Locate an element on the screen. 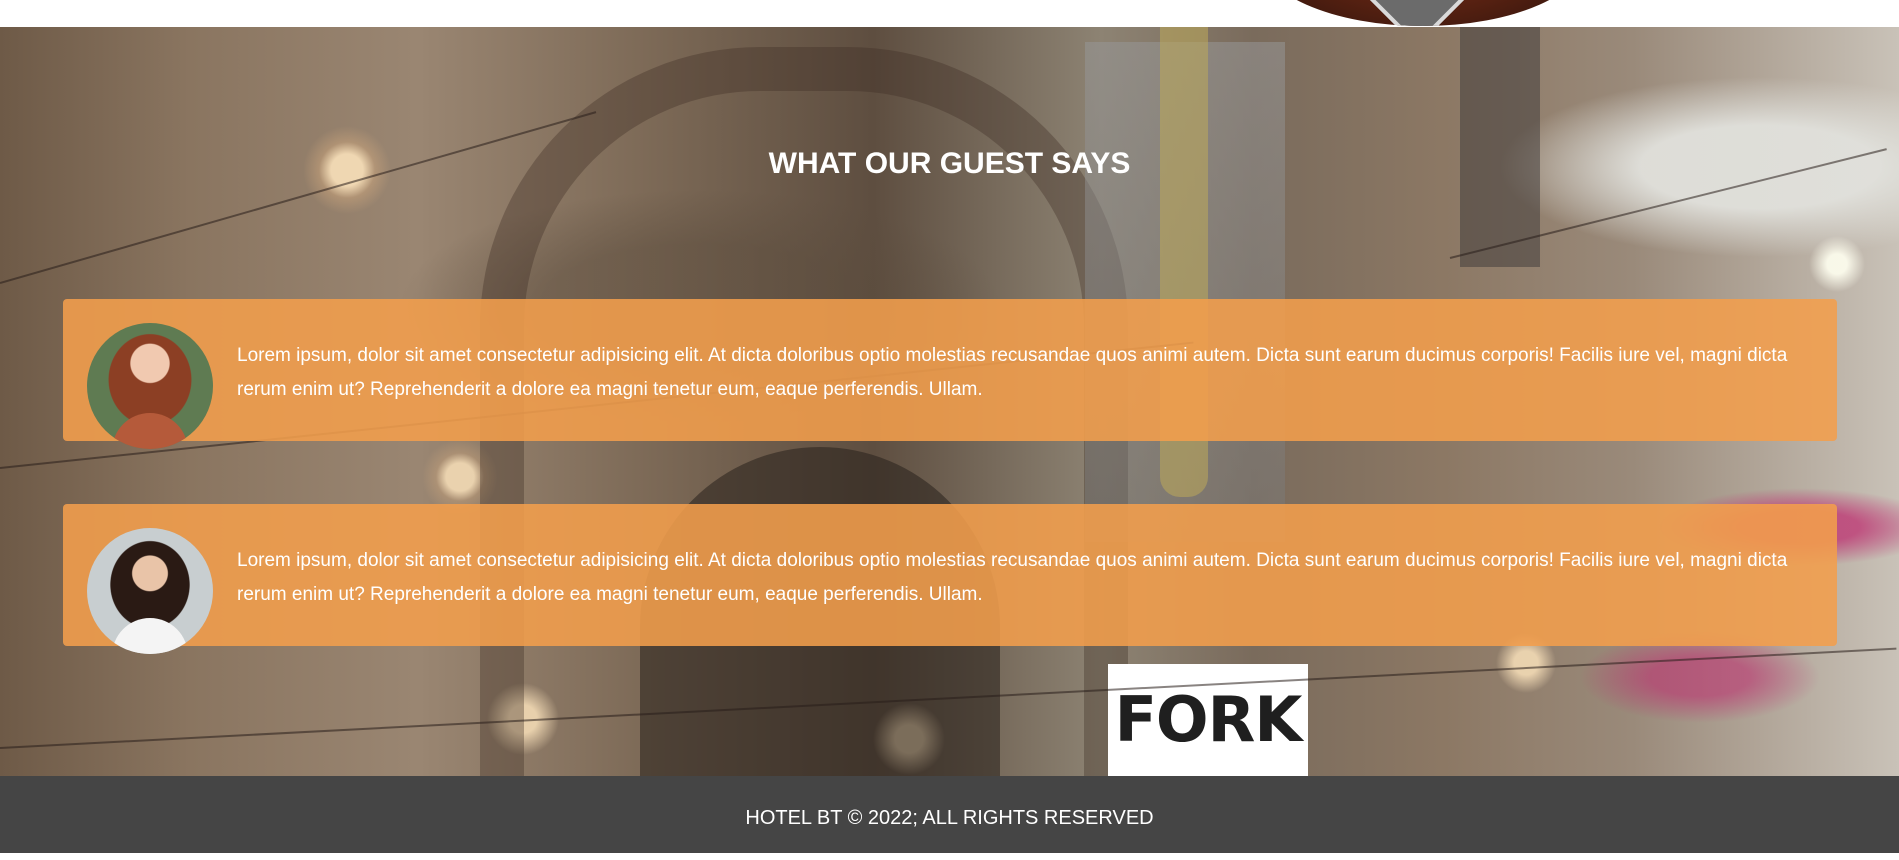 This screenshot has height=860, width=1899. top-strip is located at coordinates (949, 13).